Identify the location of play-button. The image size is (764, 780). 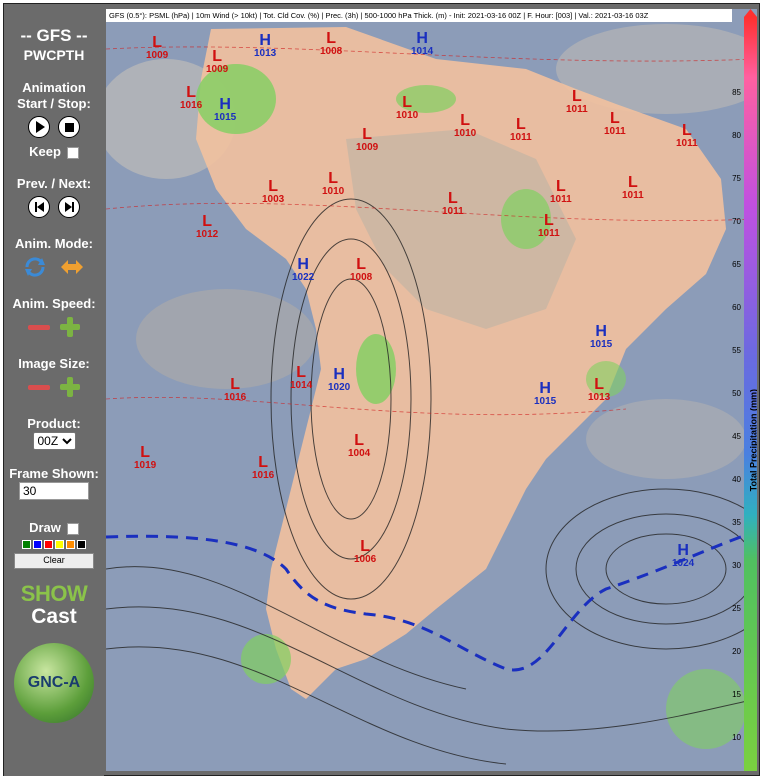
(39, 127).